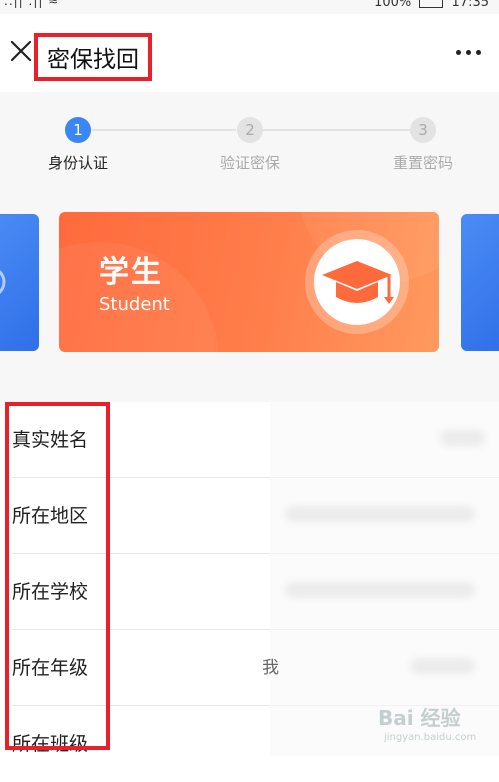  Describe the element at coordinates (250, 130) in the screenshot. I see `step-2-circle: 2` at that location.